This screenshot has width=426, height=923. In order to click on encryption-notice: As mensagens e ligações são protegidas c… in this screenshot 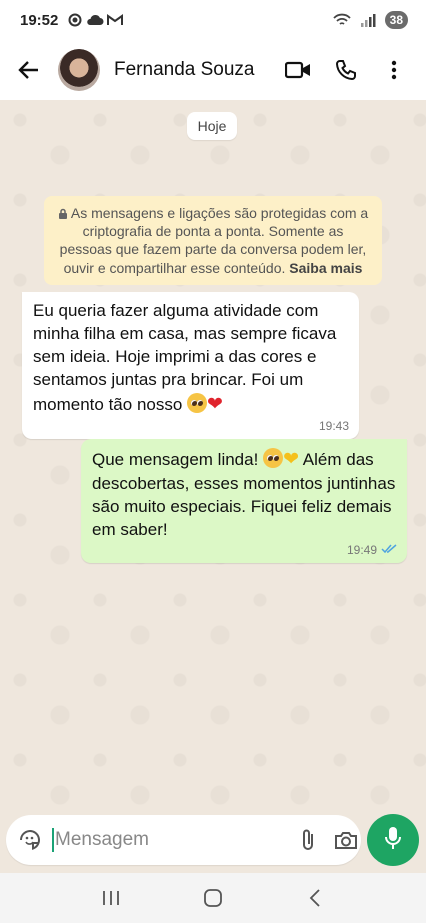, I will do `click(213, 240)`.